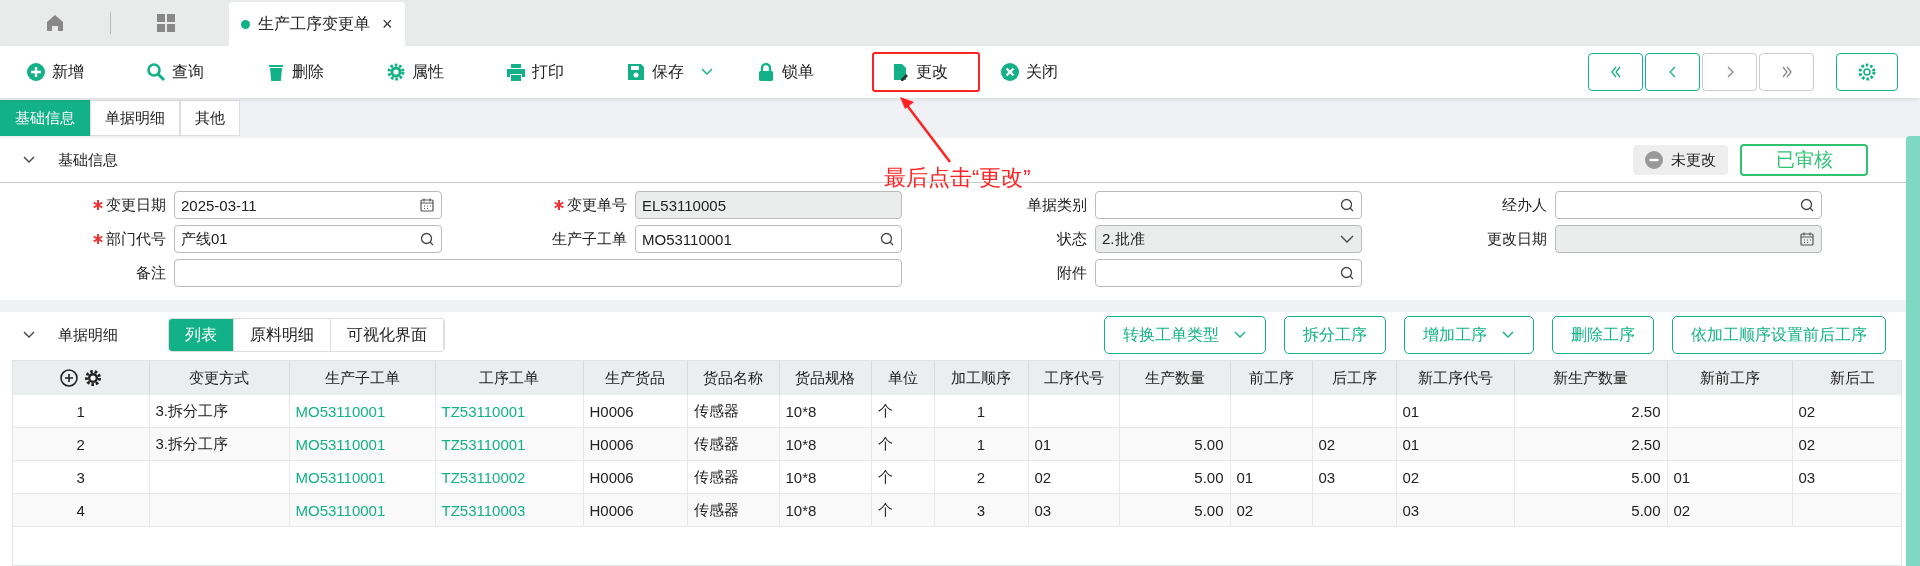 The height and width of the screenshot is (566, 1920). I want to click on column-header: 新生产数量, so click(1590, 378).